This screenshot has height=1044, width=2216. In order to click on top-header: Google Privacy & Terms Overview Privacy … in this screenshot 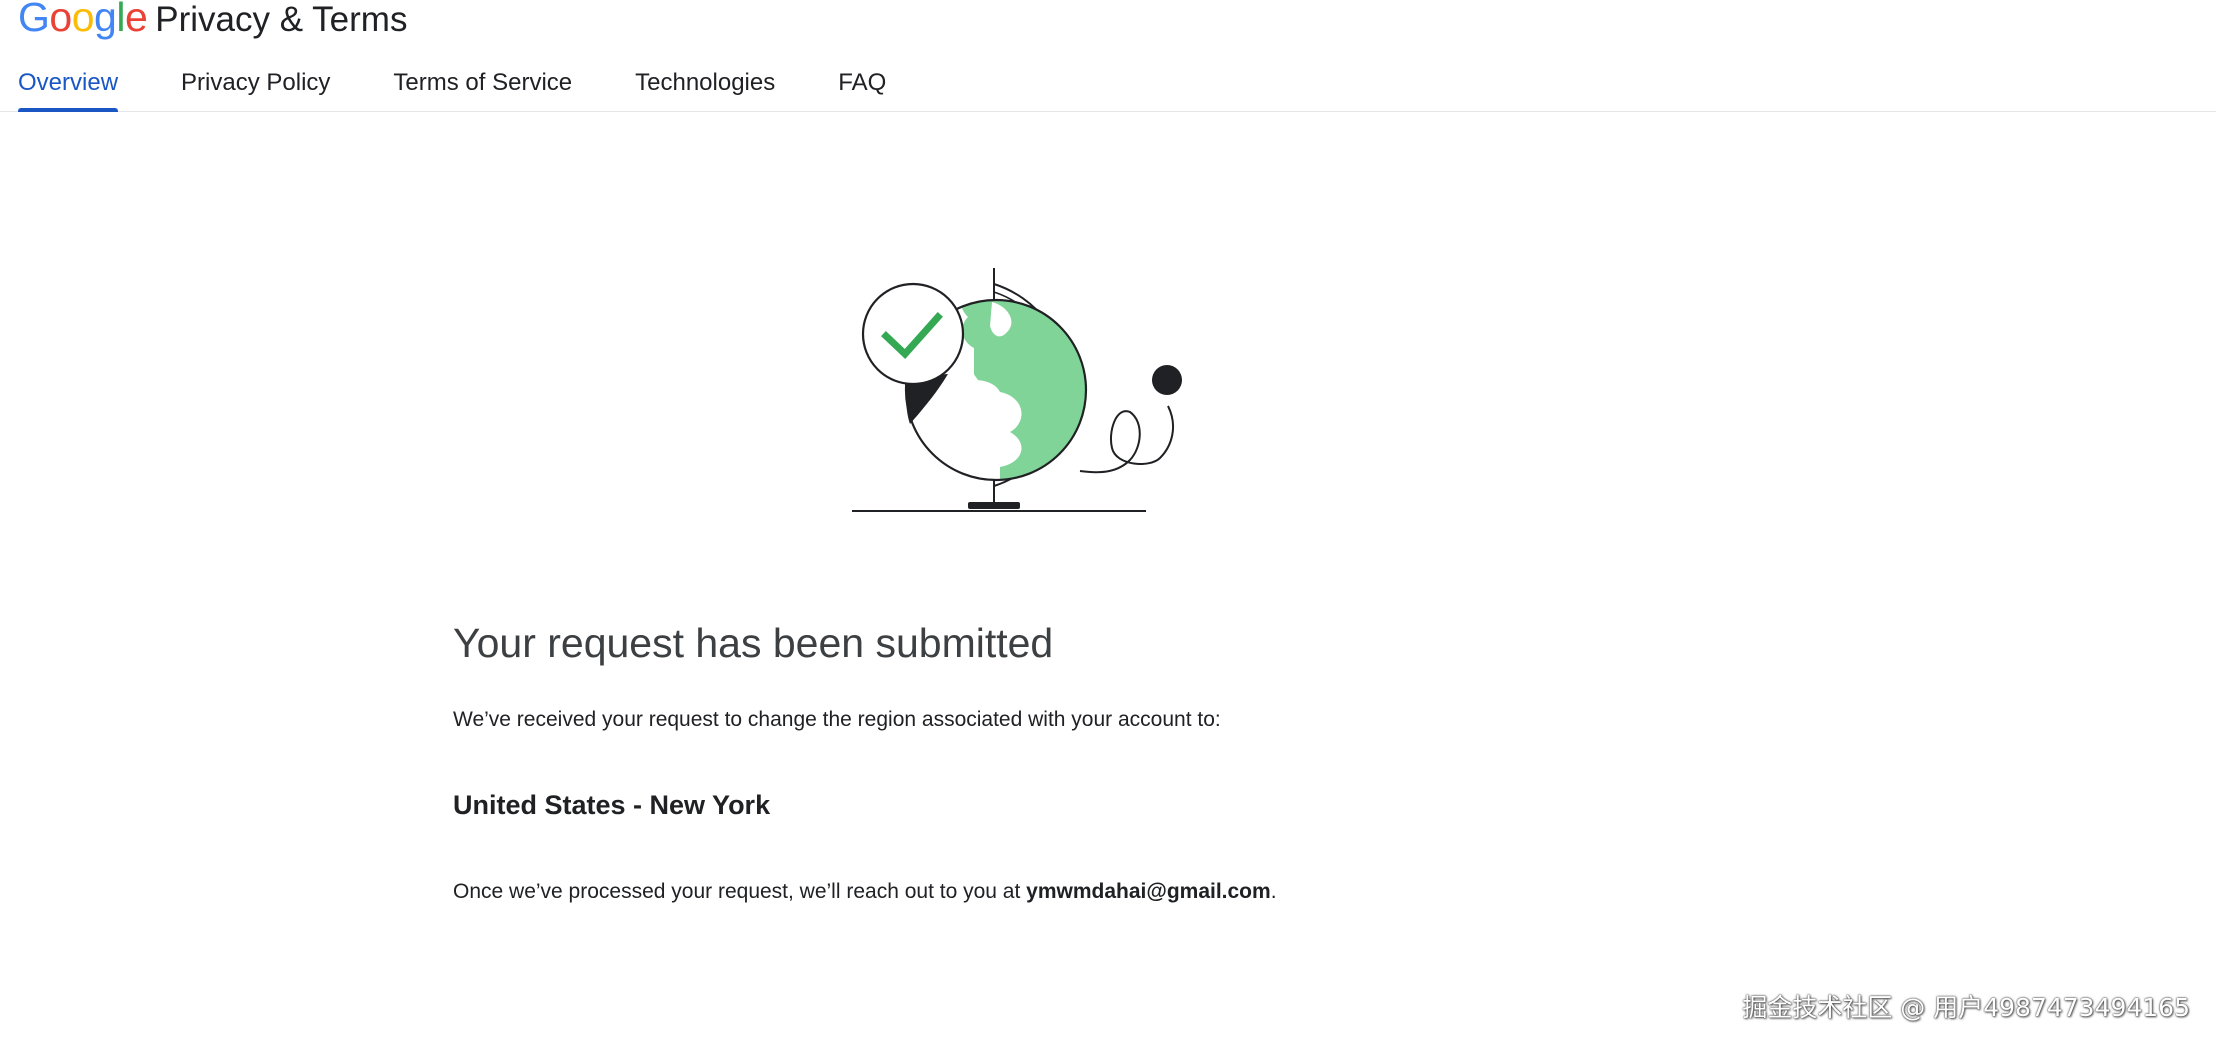, I will do `click(1108, 56)`.